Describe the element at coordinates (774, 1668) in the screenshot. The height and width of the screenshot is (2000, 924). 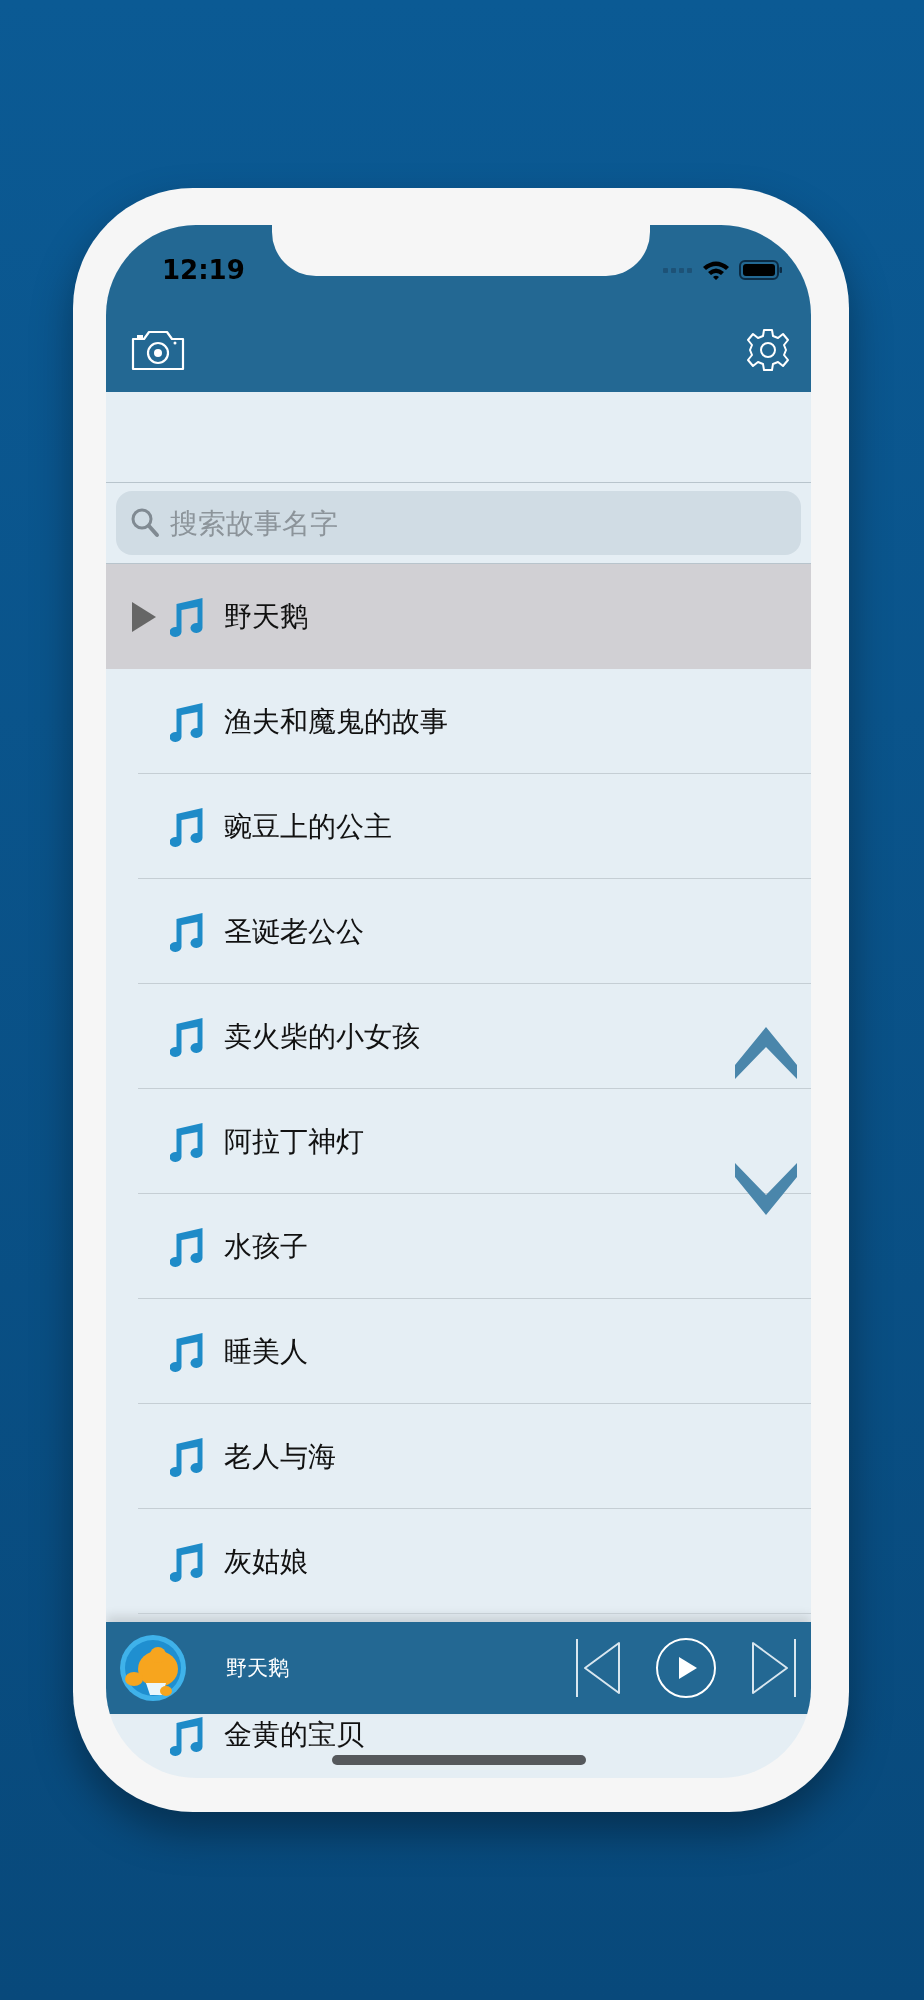
I see `next-button` at that location.